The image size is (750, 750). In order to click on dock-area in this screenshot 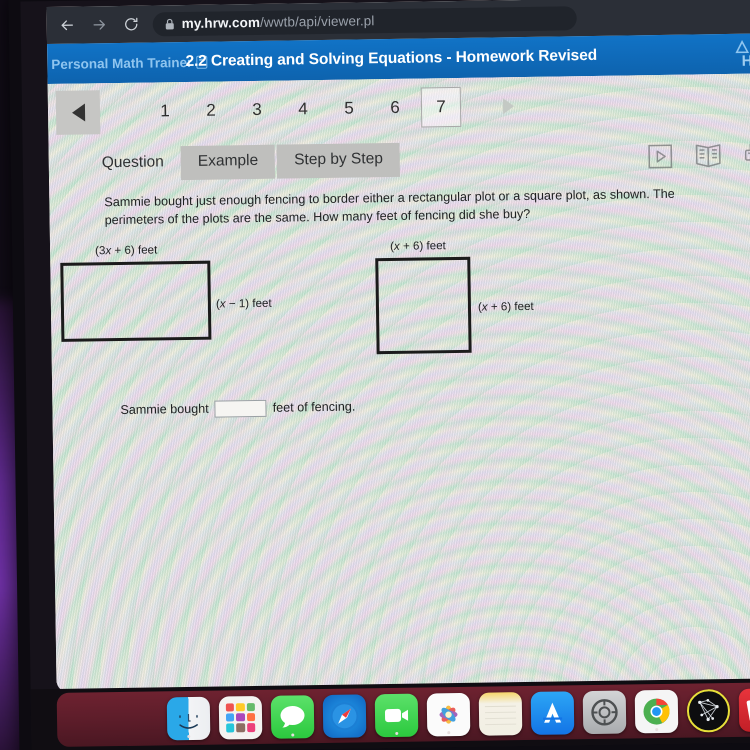, I will do `click(390, 714)`.